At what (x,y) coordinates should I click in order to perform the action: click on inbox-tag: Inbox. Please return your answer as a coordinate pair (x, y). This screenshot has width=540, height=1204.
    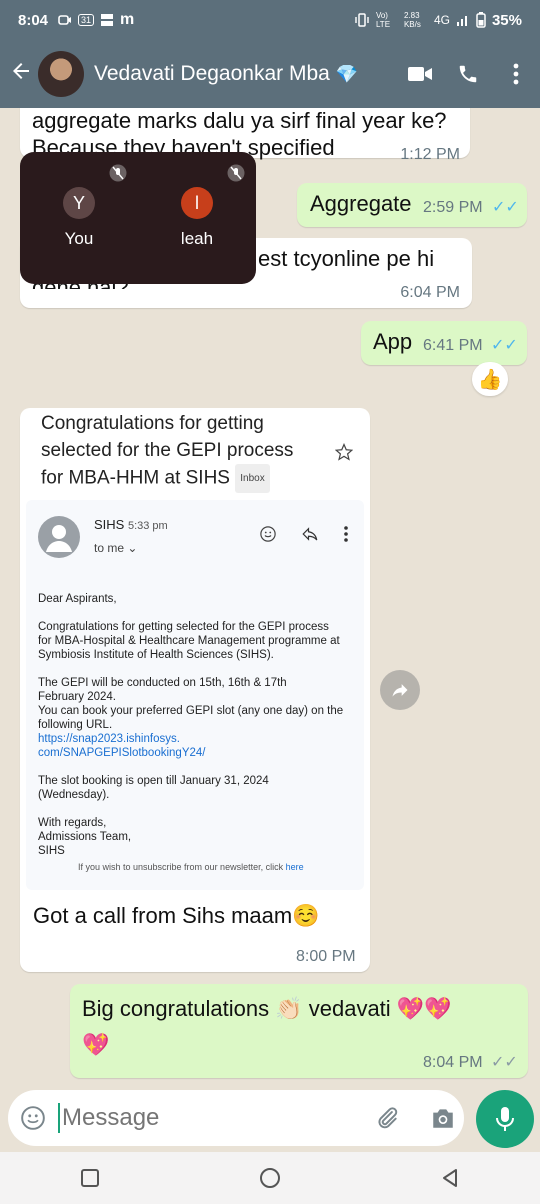
    Looking at the image, I should click on (252, 478).